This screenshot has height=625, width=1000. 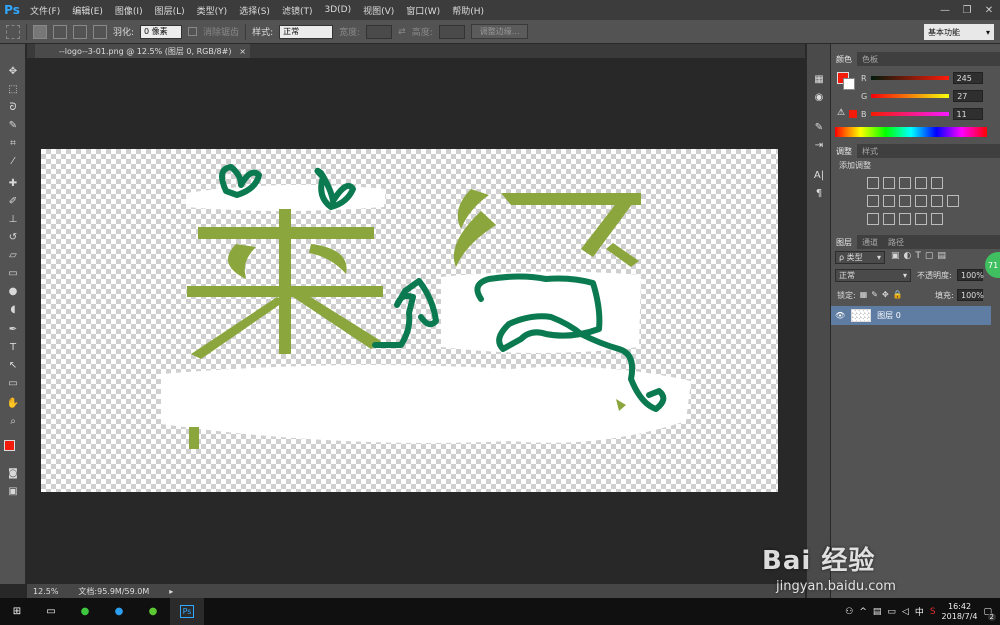 What do you see at coordinates (967, 114) in the screenshot?
I see `blue-value: 11` at bounding box center [967, 114].